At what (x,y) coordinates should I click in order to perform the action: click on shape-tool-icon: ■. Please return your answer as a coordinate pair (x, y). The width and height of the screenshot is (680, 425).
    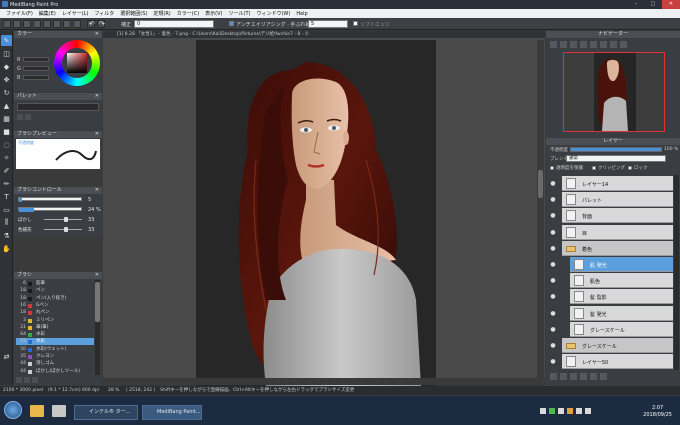
    Looking at the image, I should click on (6, 131).